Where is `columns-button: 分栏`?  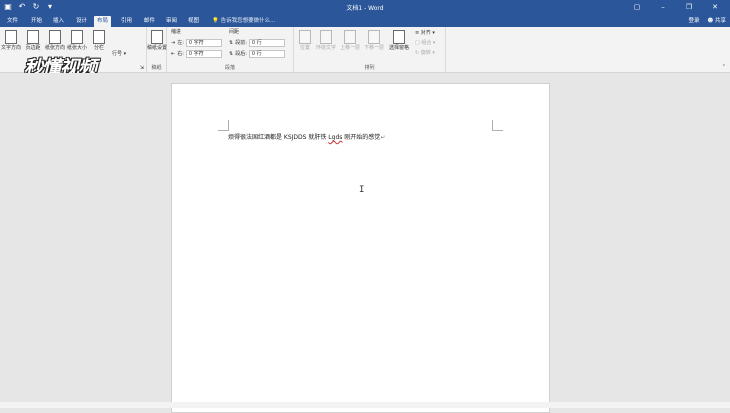 columns-button: 分栏 is located at coordinates (99, 40).